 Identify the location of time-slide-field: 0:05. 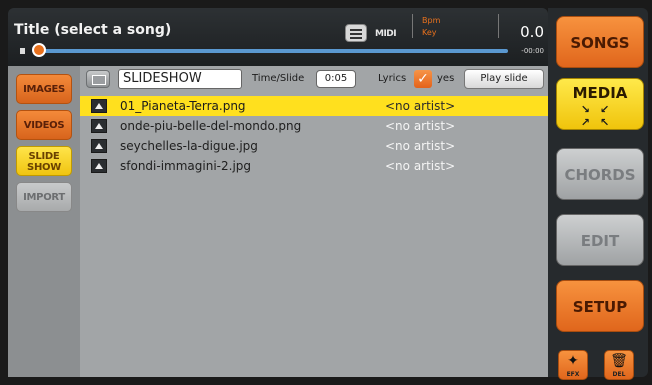
(336, 79).